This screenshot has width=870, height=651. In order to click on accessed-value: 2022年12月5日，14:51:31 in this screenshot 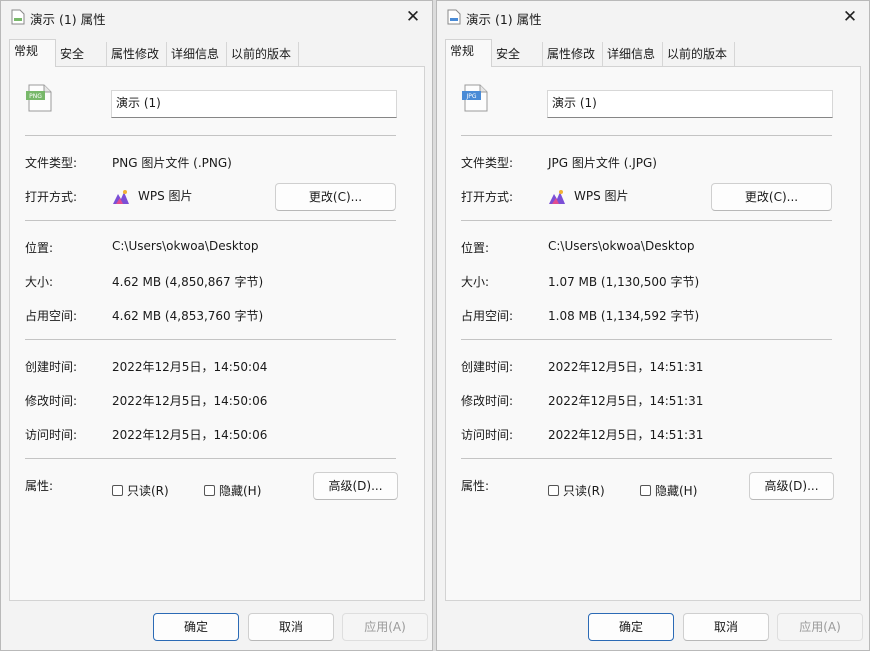, I will do `click(626, 435)`.